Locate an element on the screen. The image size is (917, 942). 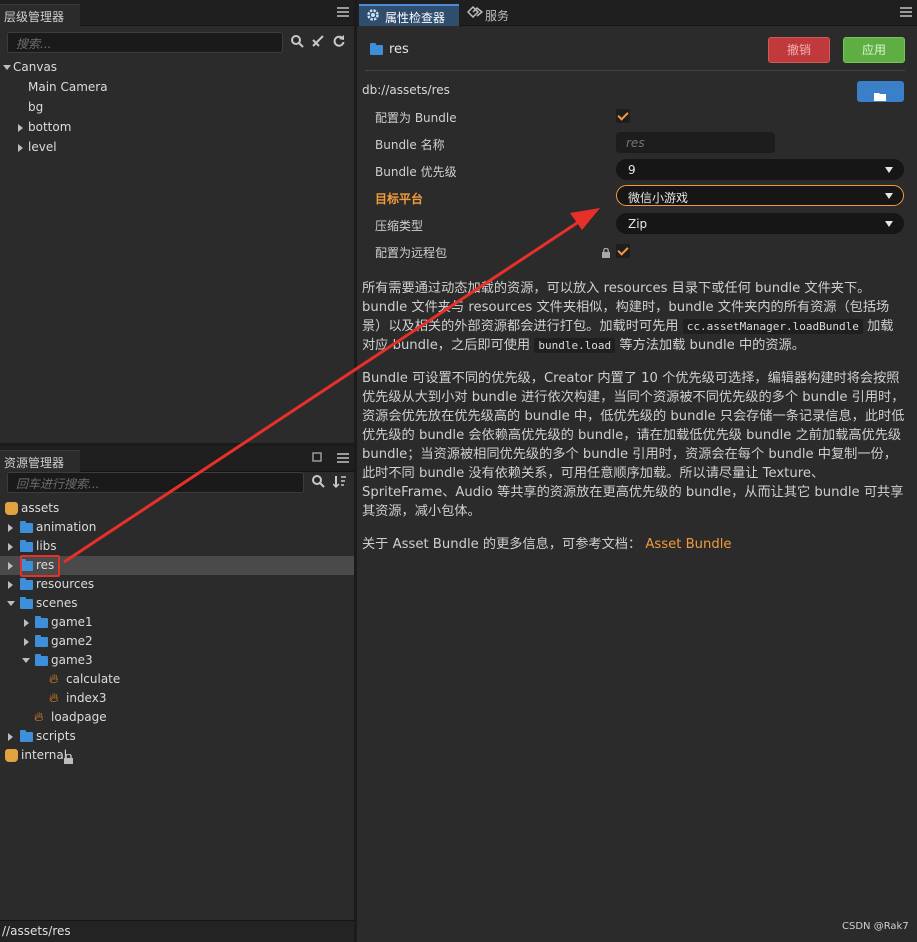
sort-icon is located at coordinates (339, 484).